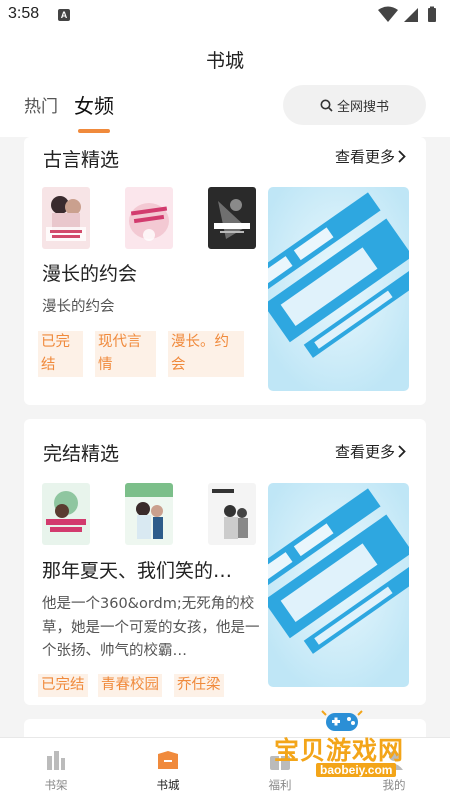 The height and width of the screenshot is (800, 450). Describe the element at coordinates (225, 16) in the screenshot. I see `status-bar: 3:58 A` at that location.